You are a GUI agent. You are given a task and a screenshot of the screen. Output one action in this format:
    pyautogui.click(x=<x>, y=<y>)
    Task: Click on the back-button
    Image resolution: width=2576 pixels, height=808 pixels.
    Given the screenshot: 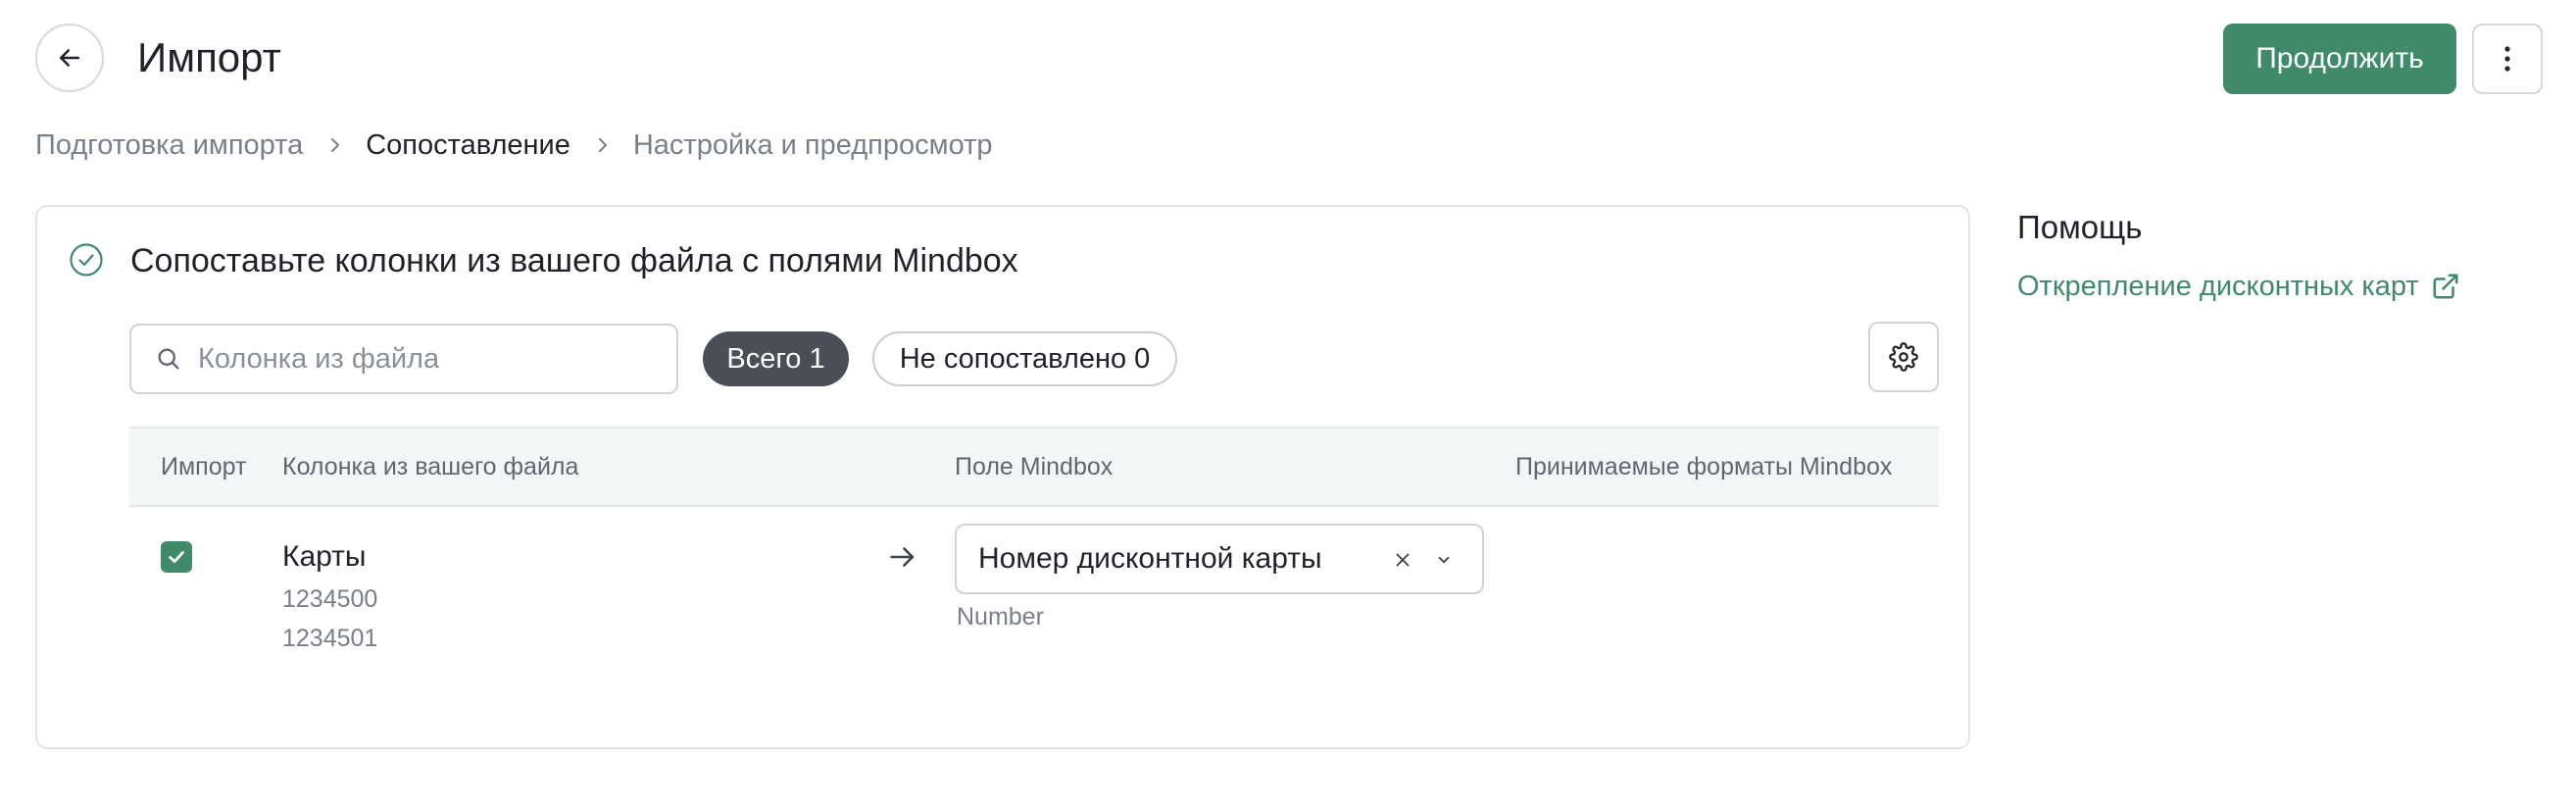 What is the action you would take?
    pyautogui.click(x=69, y=58)
    